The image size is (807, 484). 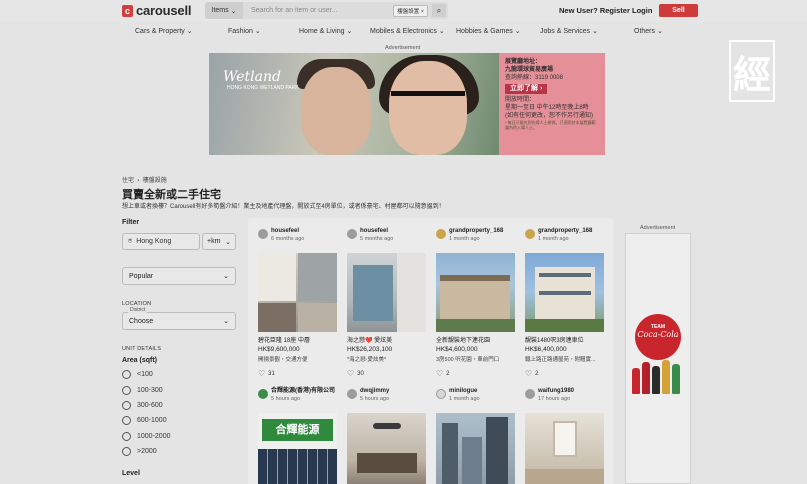 What do you see at coordinates (325, 31) in the screenshot?
I see `category-home-living: Home & Living ⌄` at bounding box center [325, 31].